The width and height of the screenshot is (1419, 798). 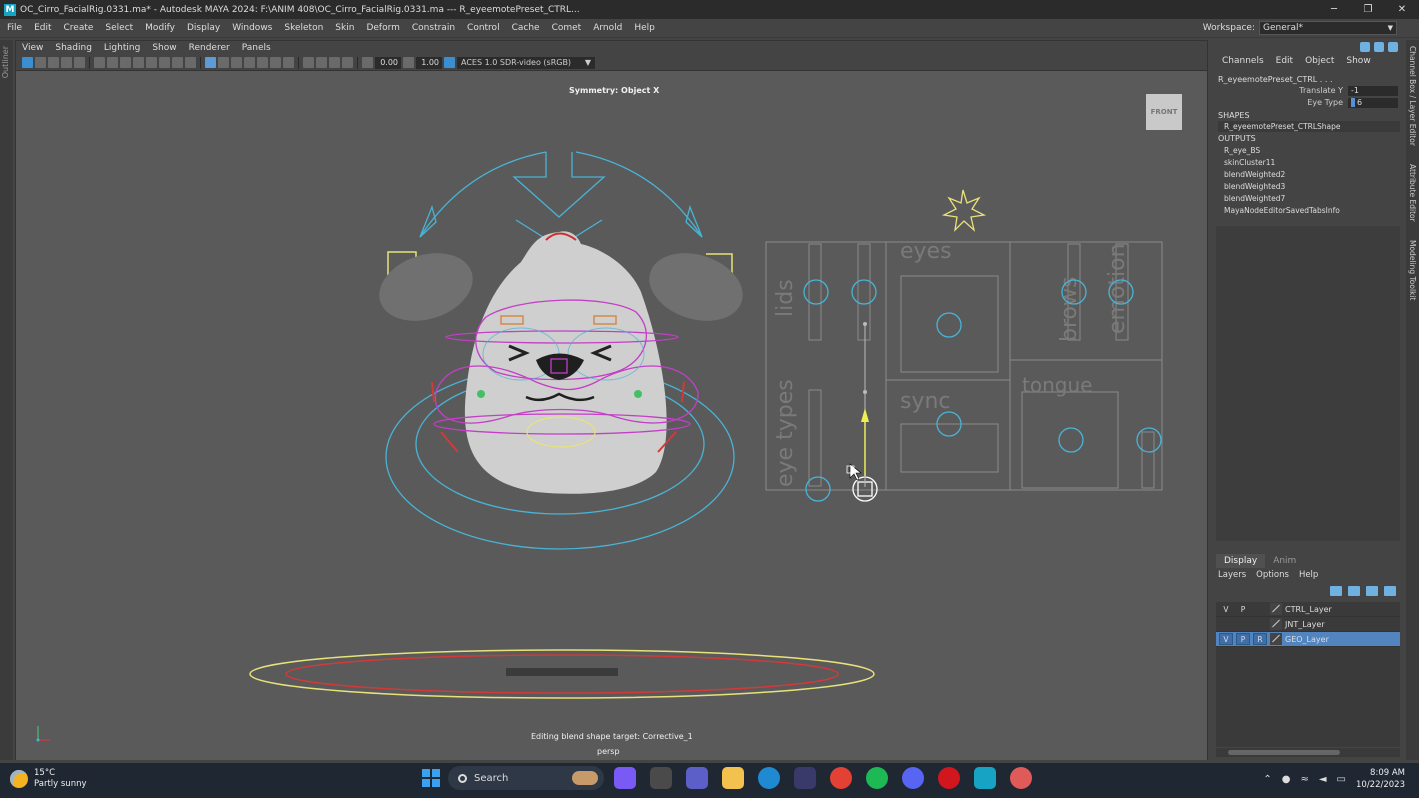 What do you see at coordinates (559, 185) in the screenshot?
I see `arrow-down-icon` at bounding box center [559, 185].